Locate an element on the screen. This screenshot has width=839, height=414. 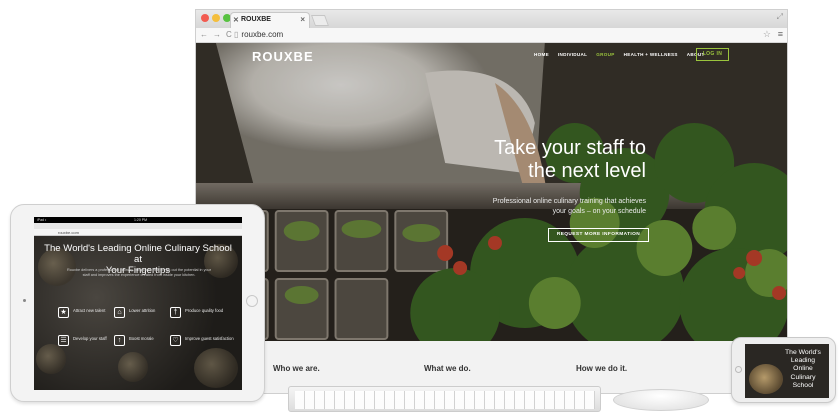
food-bowl-image is located at coordinates (766, 379).